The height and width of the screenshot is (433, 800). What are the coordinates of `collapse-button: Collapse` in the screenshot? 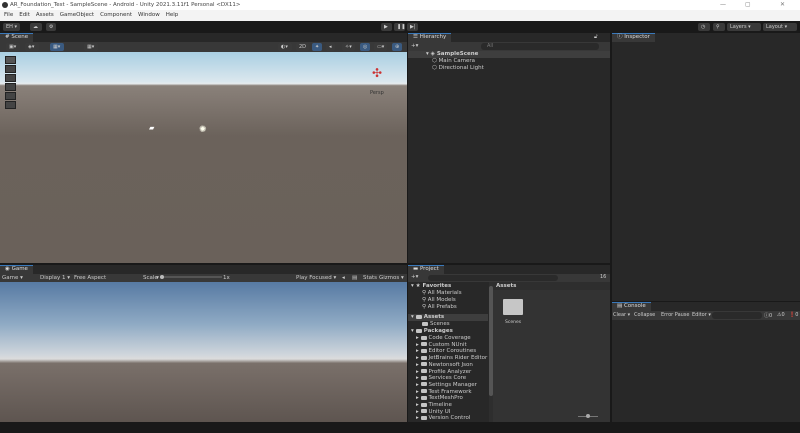 It's located at (644, 315).